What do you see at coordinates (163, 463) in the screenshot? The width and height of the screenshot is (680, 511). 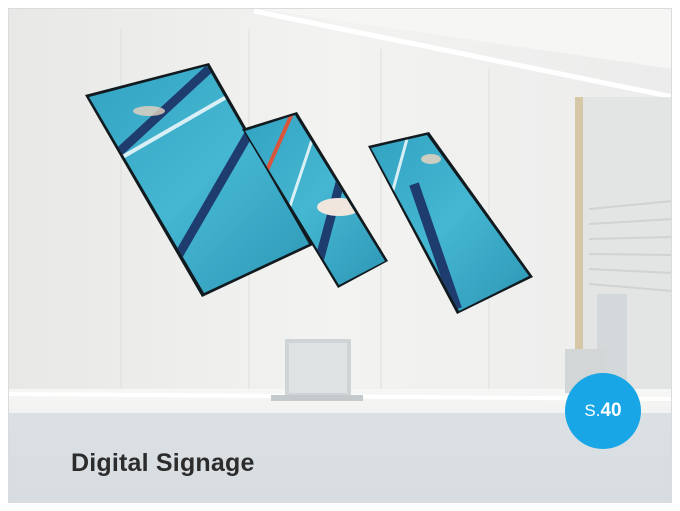 I see `caption-title: Digital Signage` at bounding box center [163, 463].